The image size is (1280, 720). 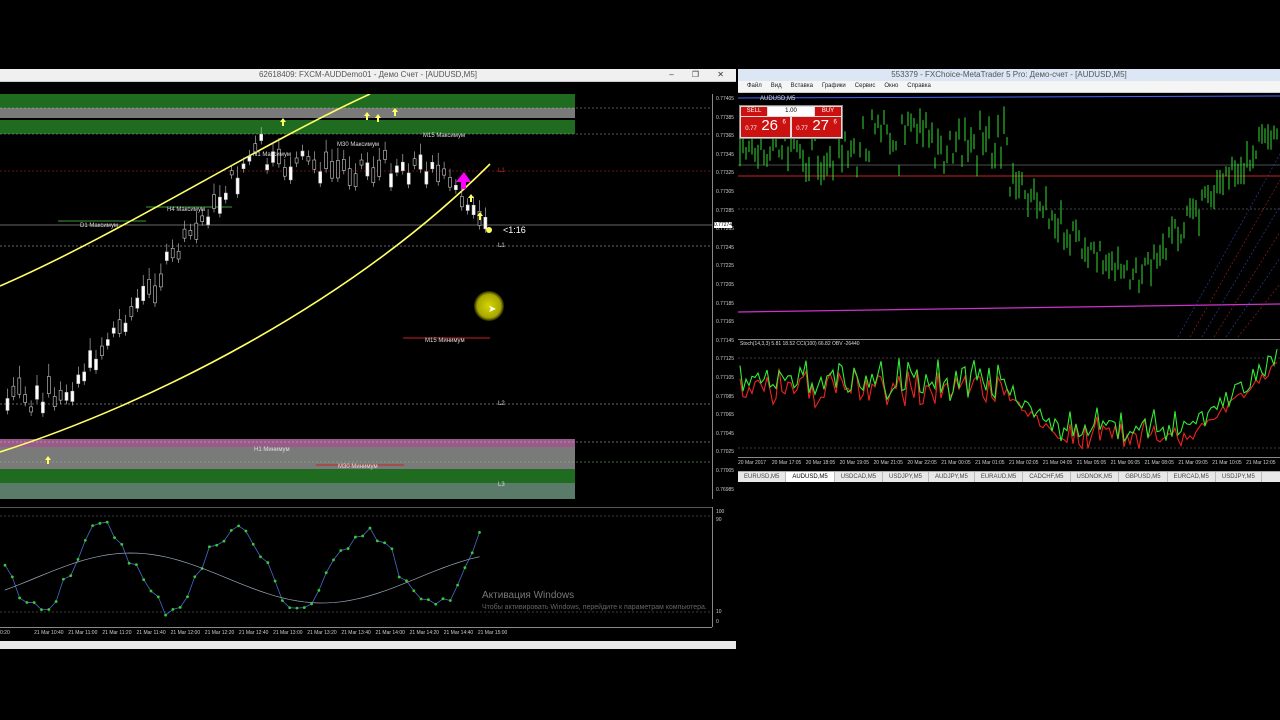 I want to click on price-tick: 0.77125, so click(x=725, y=359).